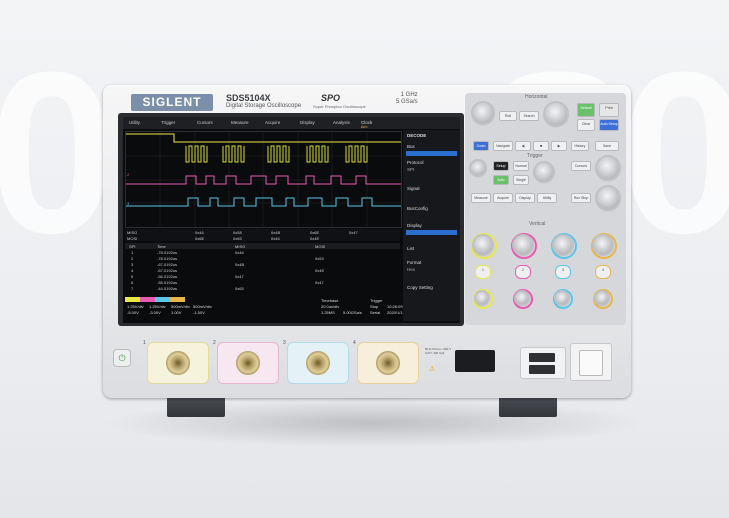 This screenshot has width=729, height=518. Describe the element at coordinates (603, 272) in the screenshot. I see `ch4-button: 4` at that location.